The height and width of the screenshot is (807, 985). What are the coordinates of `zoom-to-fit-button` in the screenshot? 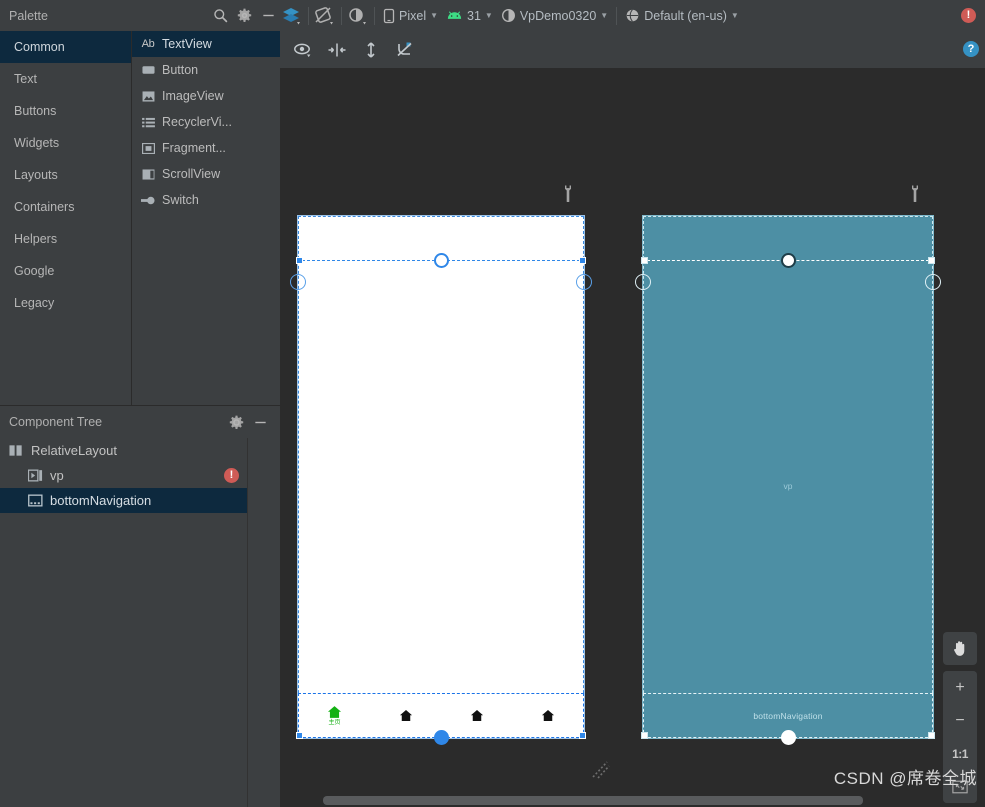 It's located at (960, 786).